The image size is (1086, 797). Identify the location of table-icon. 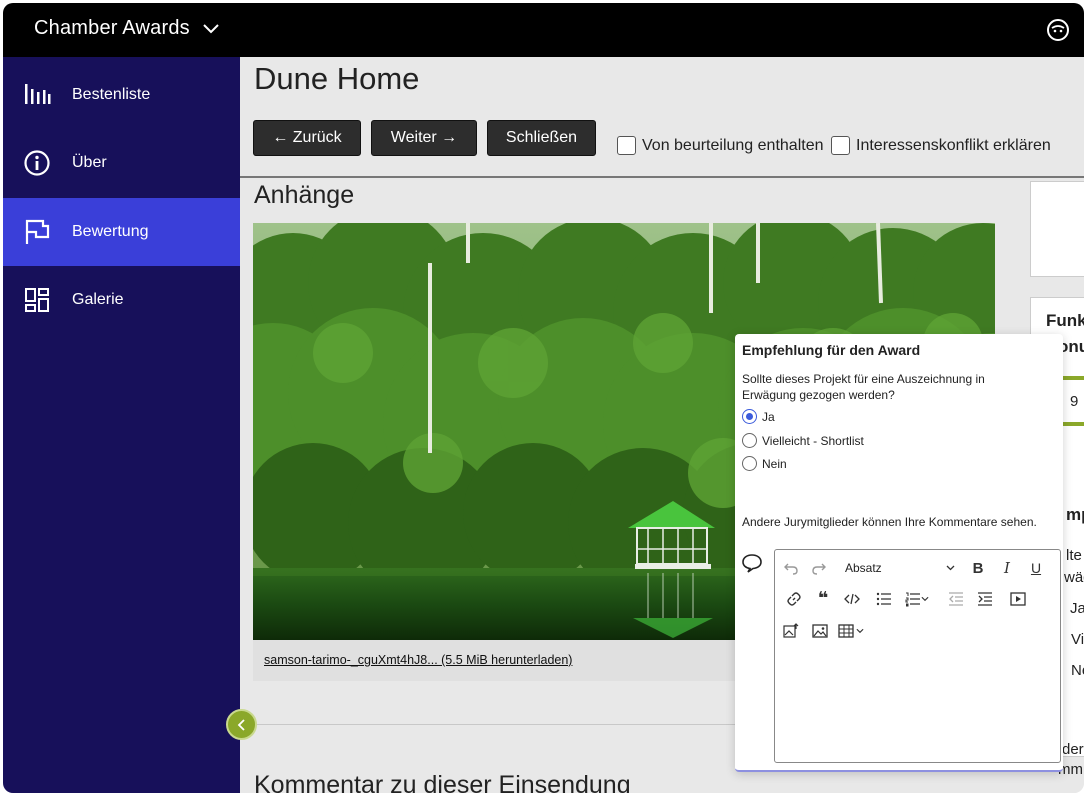
(846, 631).